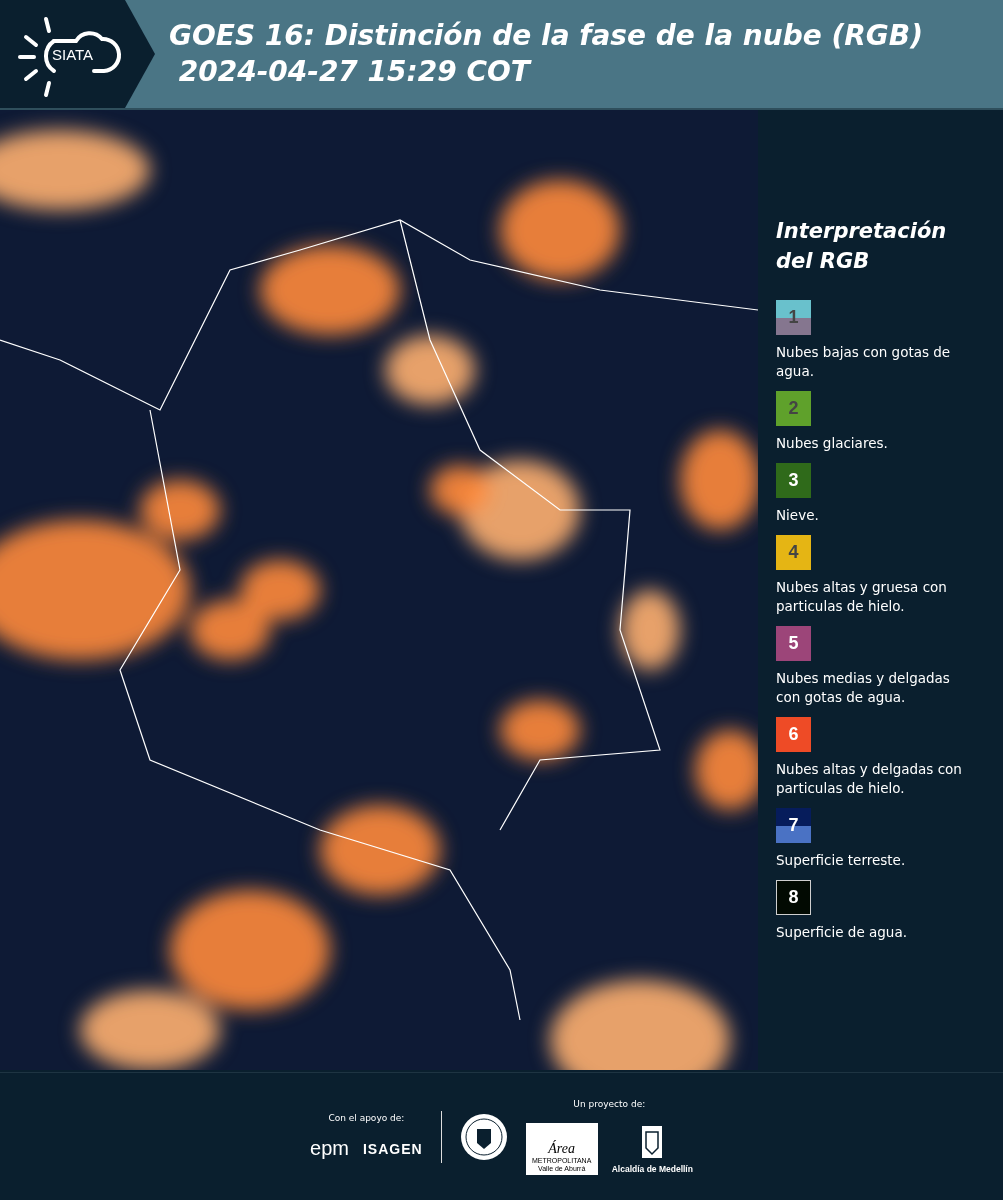 This screenshot has height=1200, width=1003. Describe the element at coordinates (546, 36) in the screenshot. I see `map-title: GOES 16: Distinción de la fase de la nube (RGB)` at that location.